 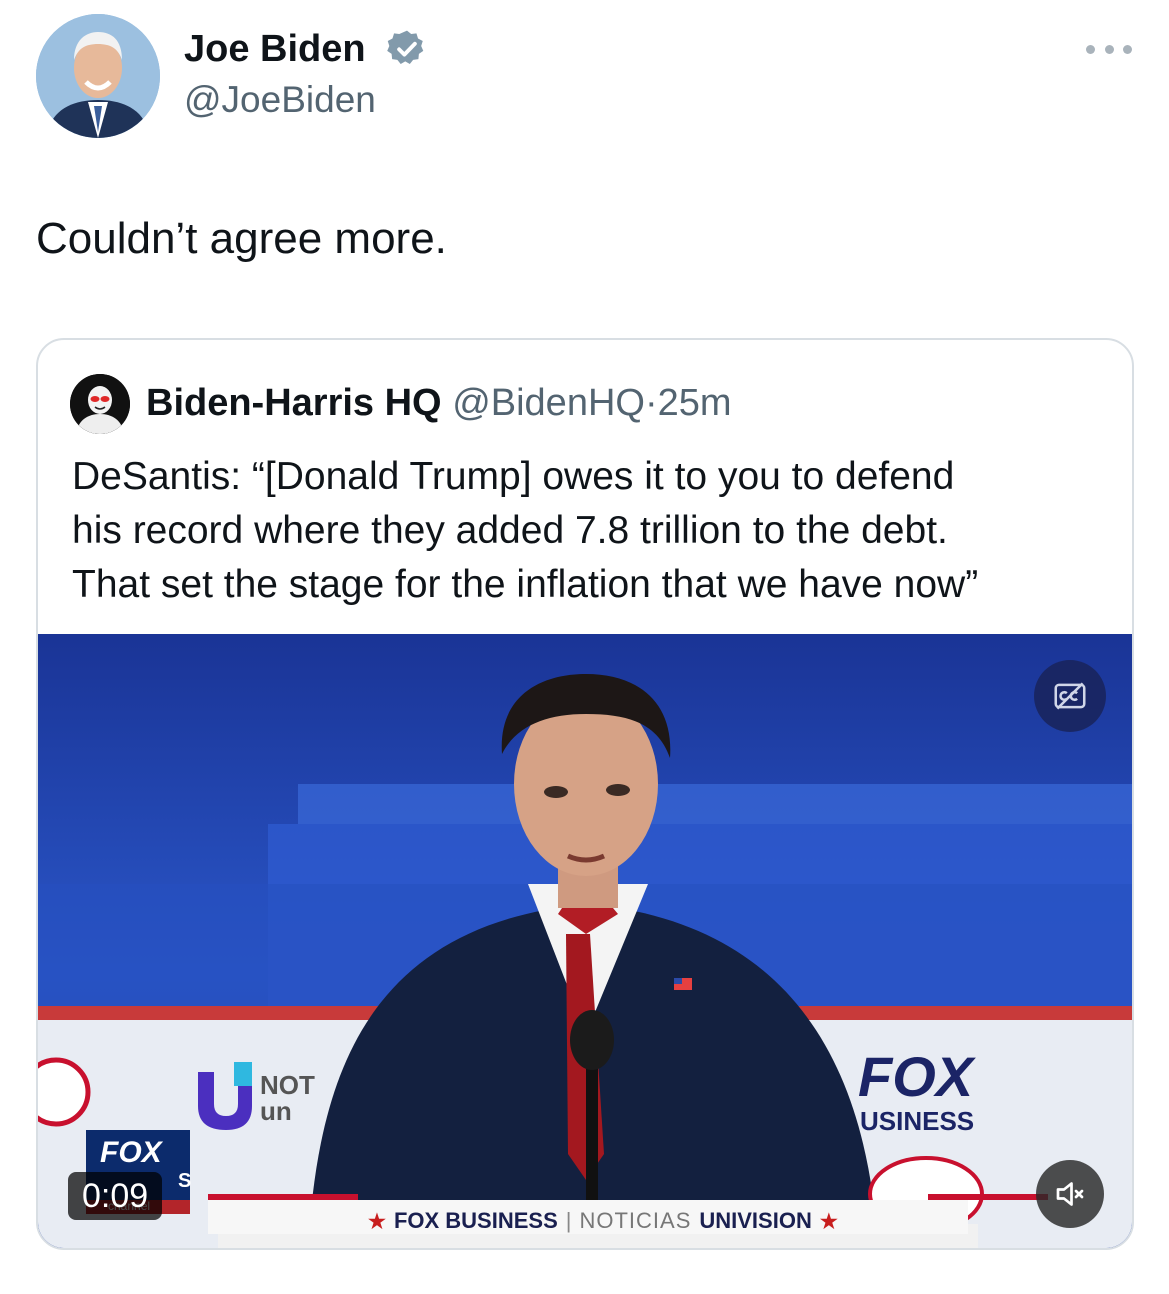 What do you see at coordinates (115, 1196) in the screenshot?
I see `video-timestamp: 0:09` at bounding box center [115, 1196].